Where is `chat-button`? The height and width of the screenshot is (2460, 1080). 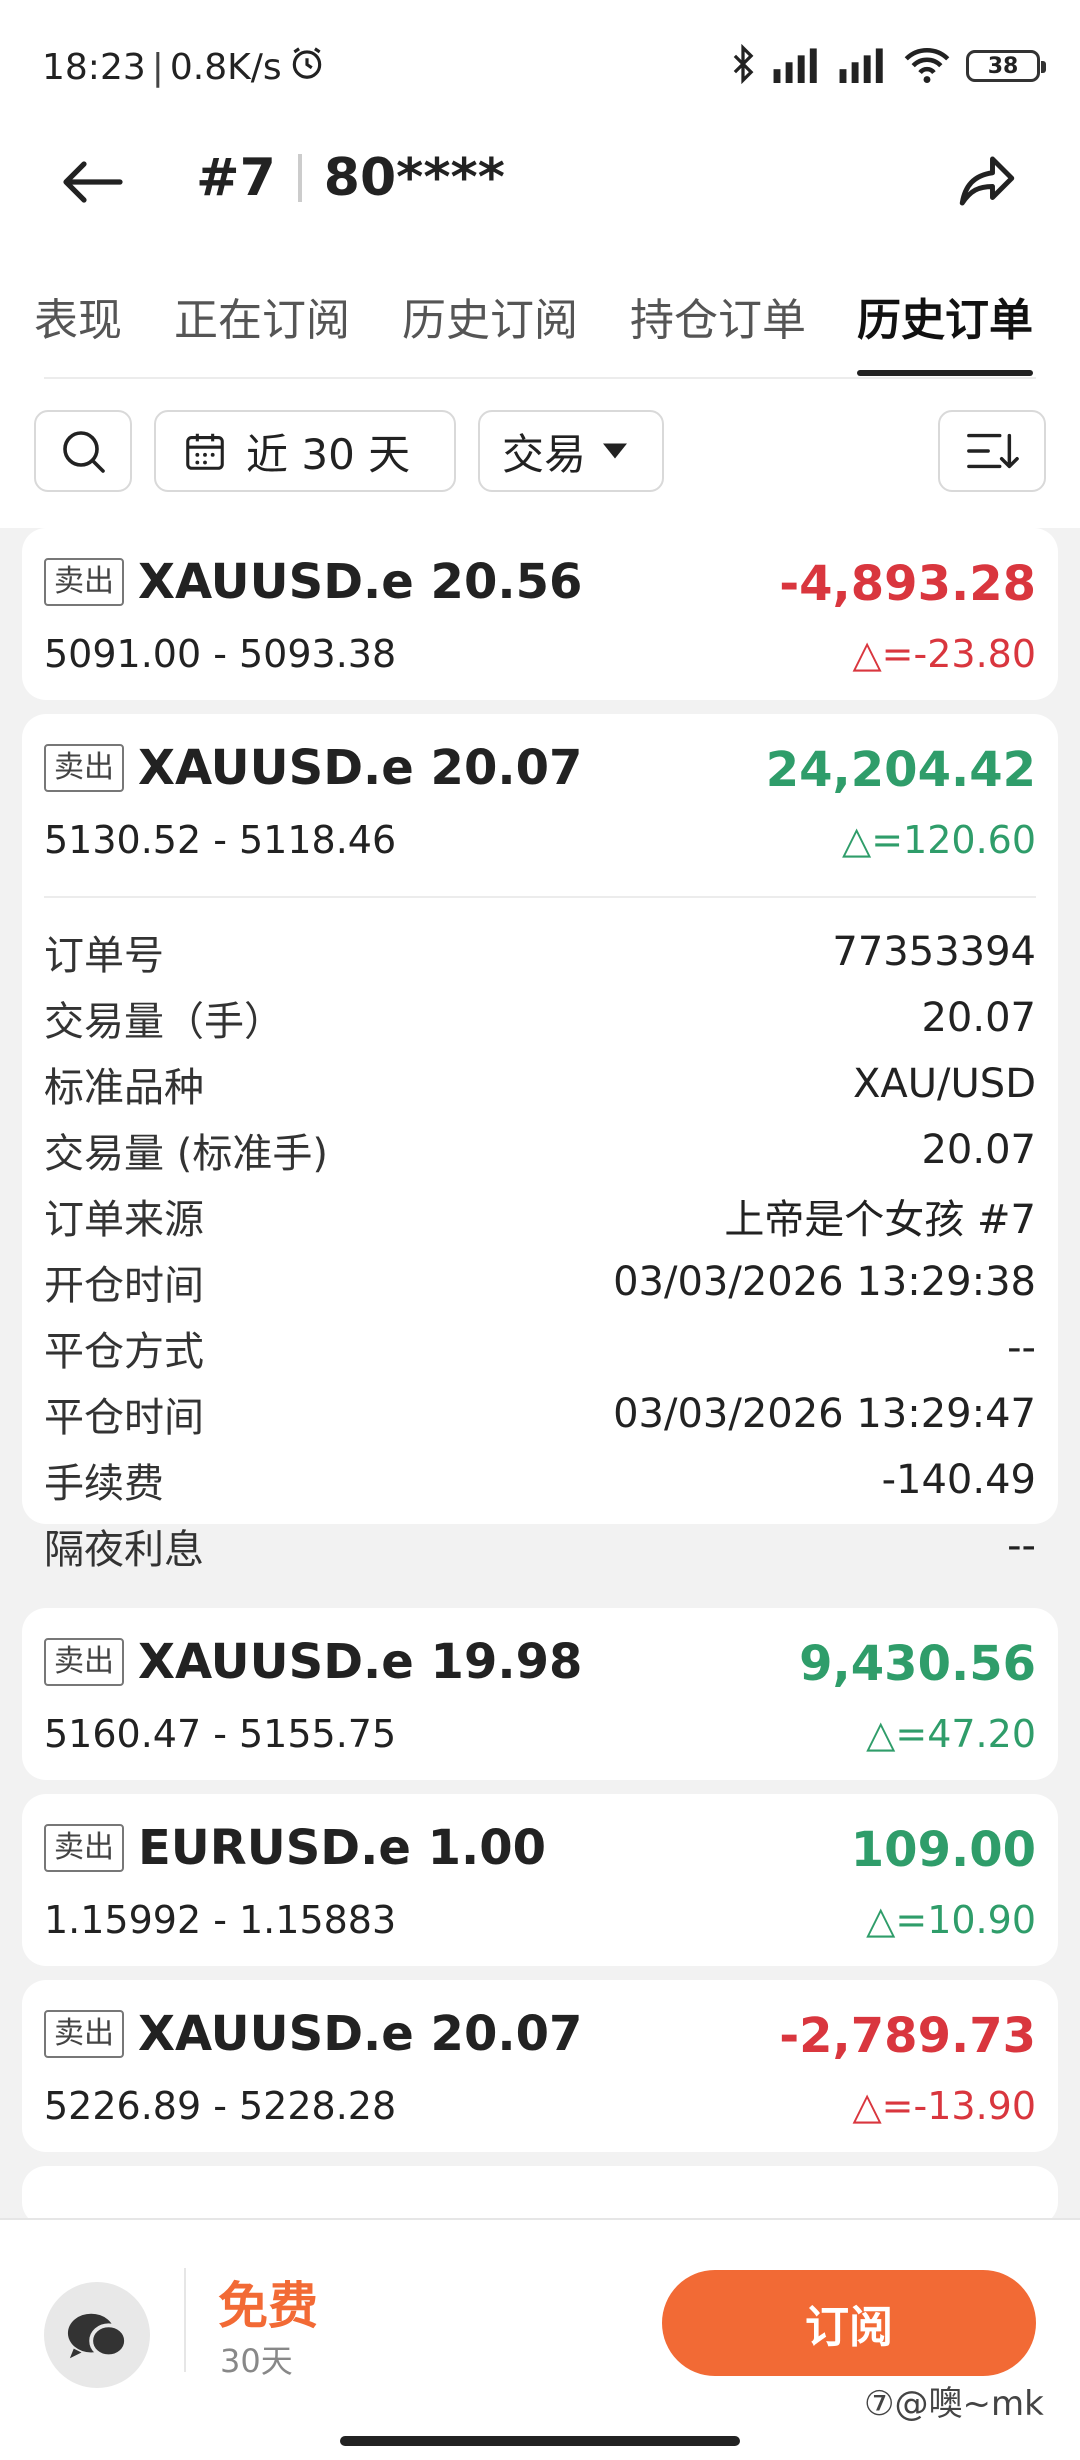
chat-button is located at coordinates (97, 2335).